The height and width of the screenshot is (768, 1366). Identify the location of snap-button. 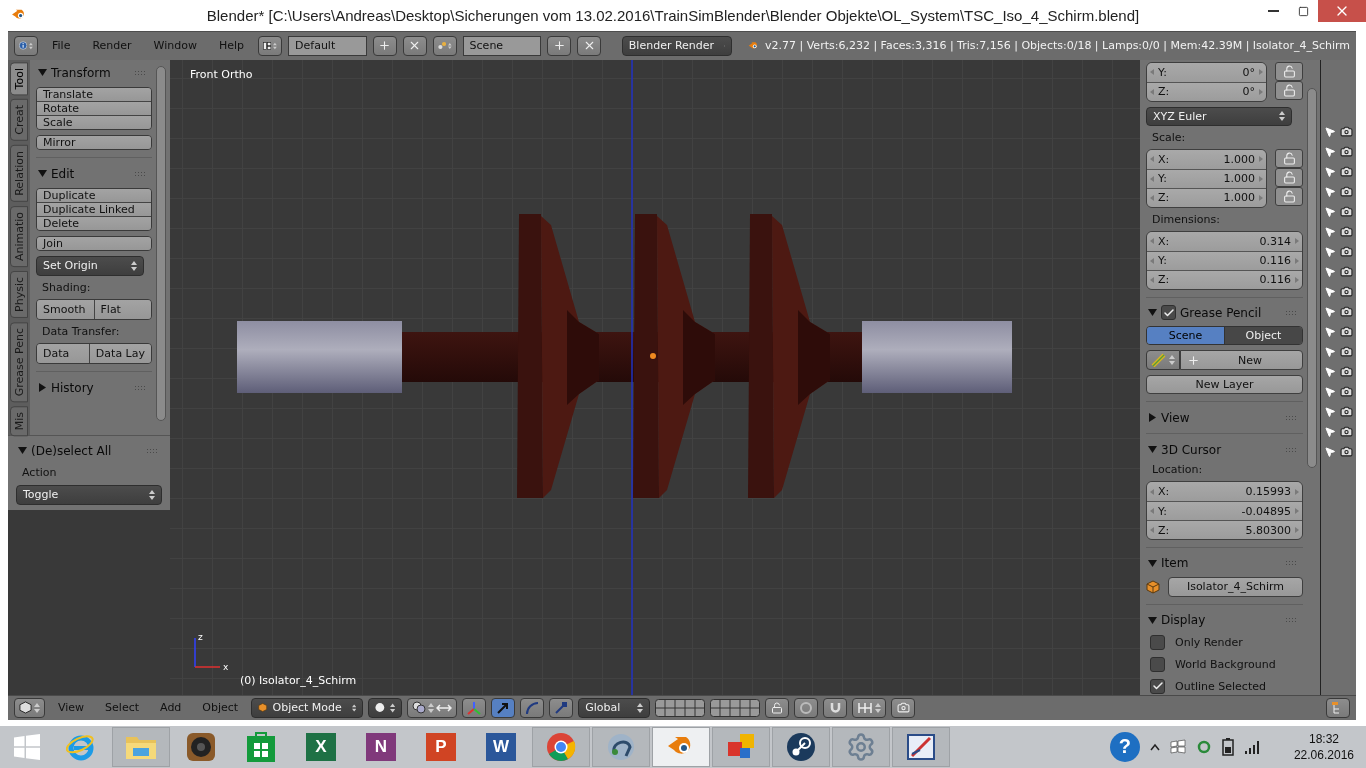
(835, 707).